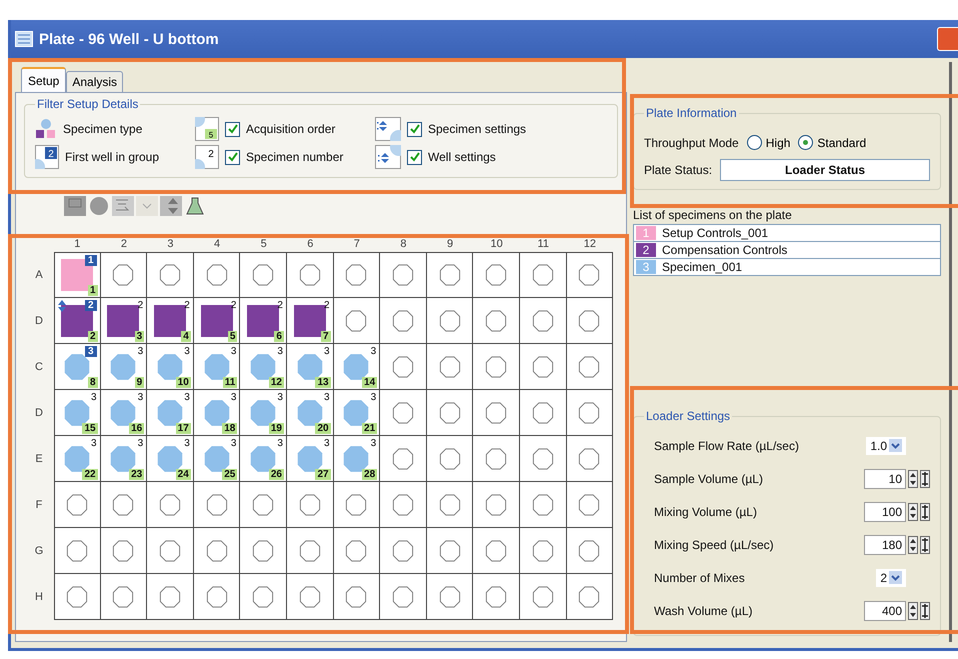  I want to click on specimen-item: 3 Specimen_001, so click(787, 267).